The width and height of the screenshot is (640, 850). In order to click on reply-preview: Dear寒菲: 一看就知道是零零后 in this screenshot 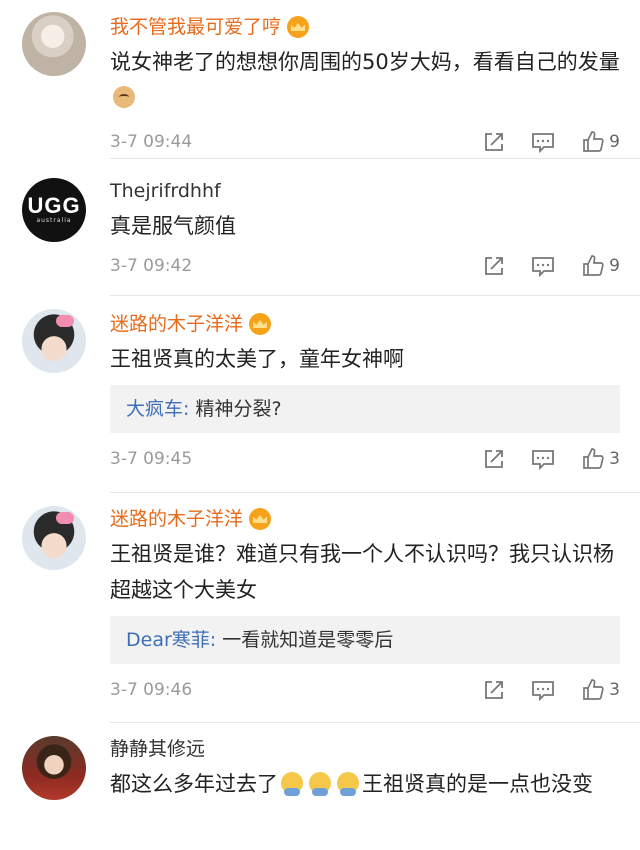, I will do `click(365, 640)`.